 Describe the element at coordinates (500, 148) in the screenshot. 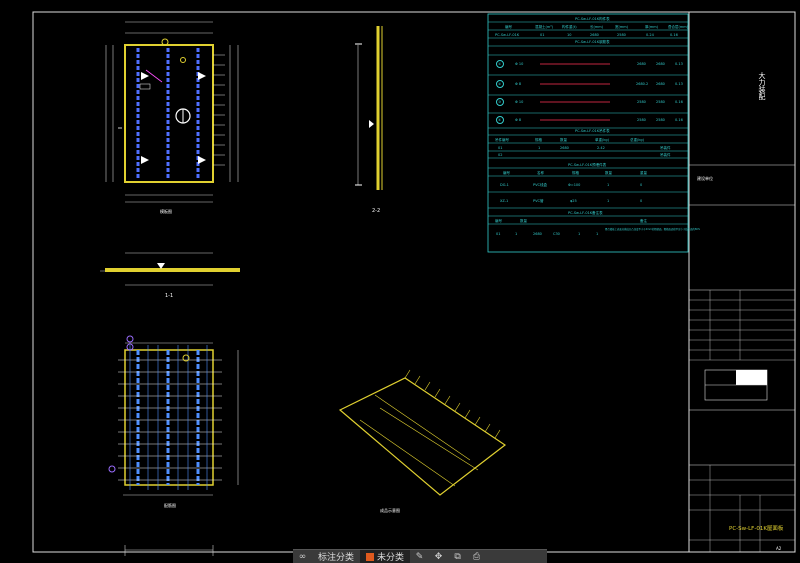

I see `t3-r0-c0: 01` at that location.